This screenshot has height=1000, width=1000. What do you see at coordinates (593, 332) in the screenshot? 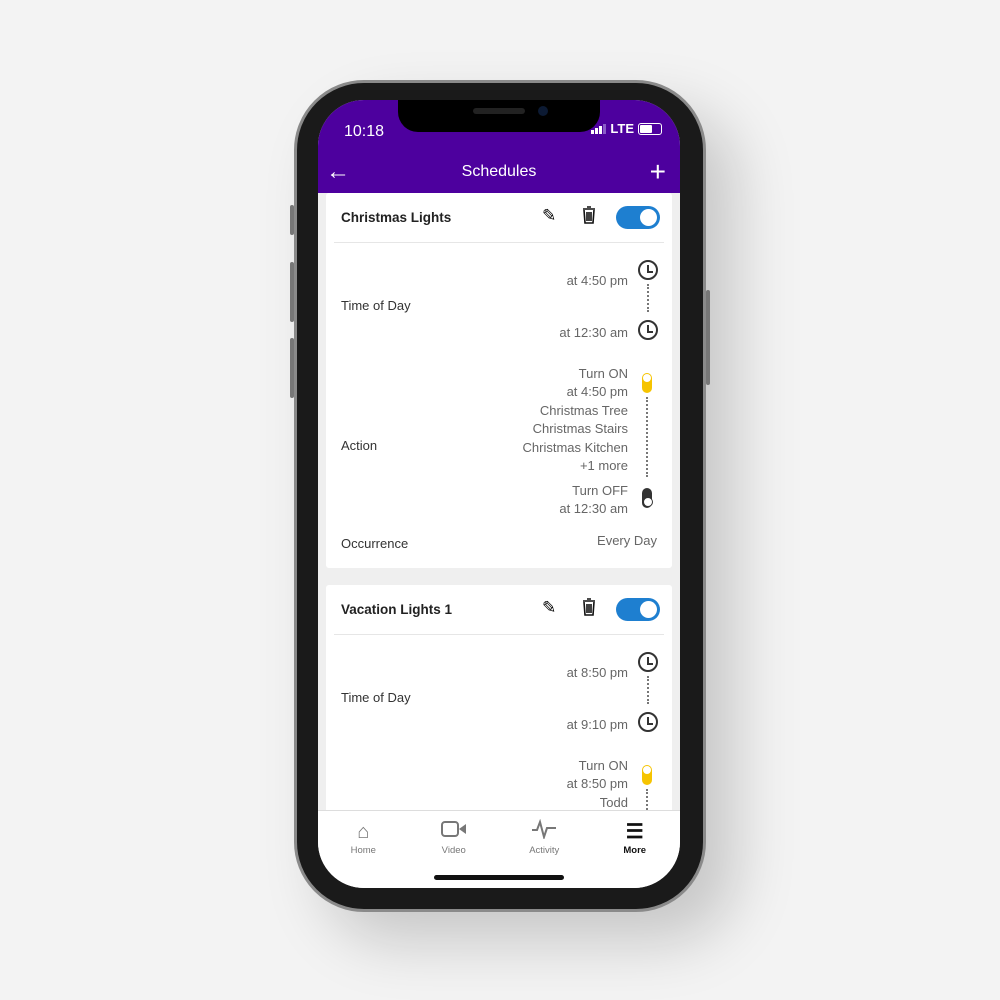
I see `end-time: at 12:30 am` at bounding box center [593, 332].